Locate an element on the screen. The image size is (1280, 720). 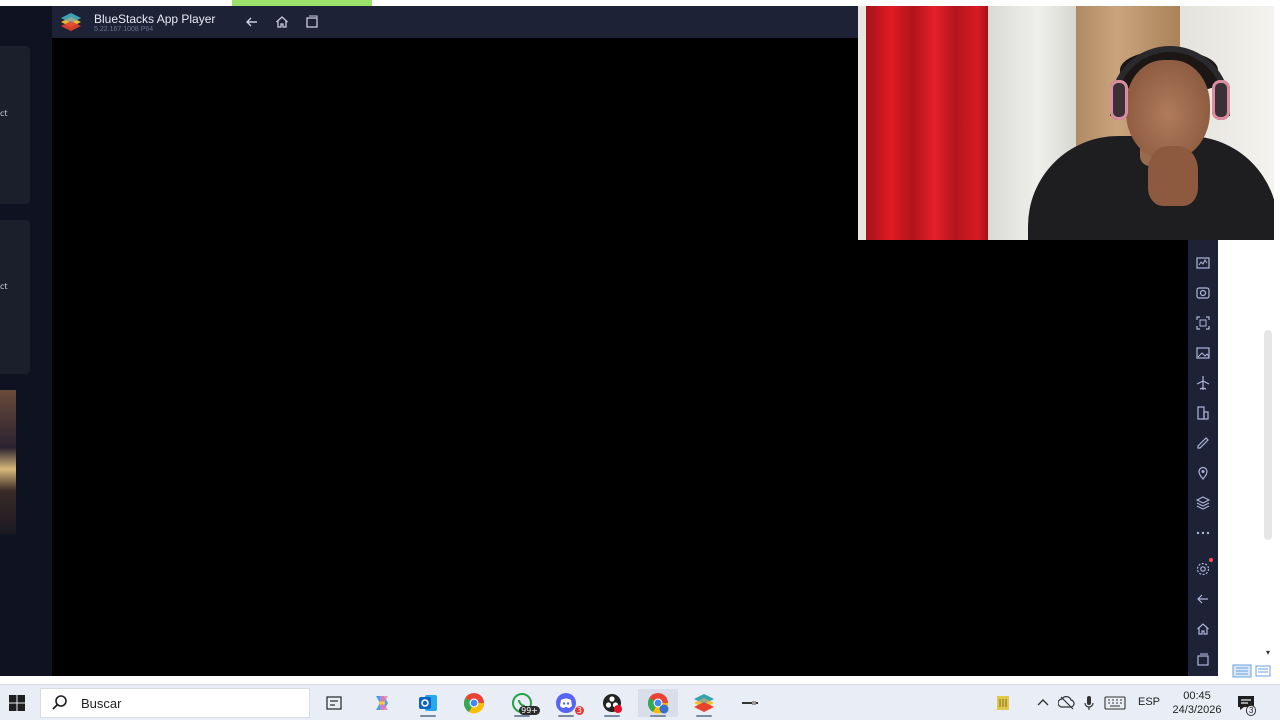
microphone-icon is located at coordinates (1089, 703).